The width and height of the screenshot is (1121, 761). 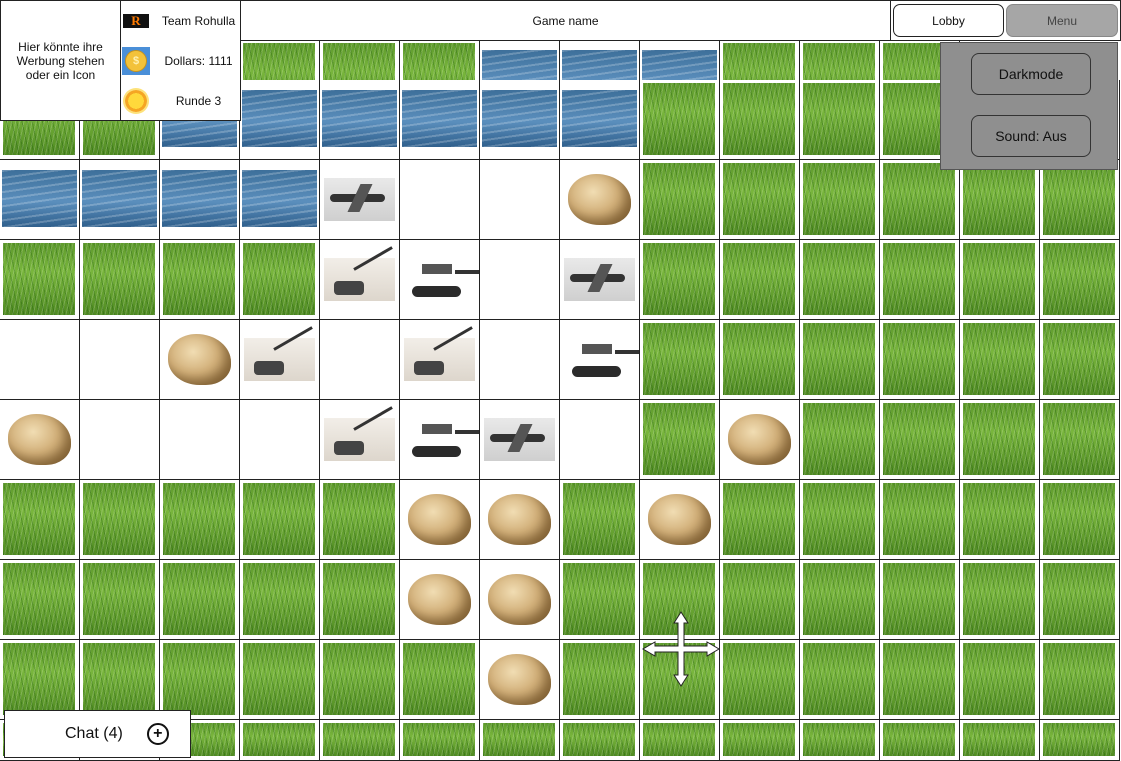 I want to click on board-cell-plane, so click(x=360, y=200).